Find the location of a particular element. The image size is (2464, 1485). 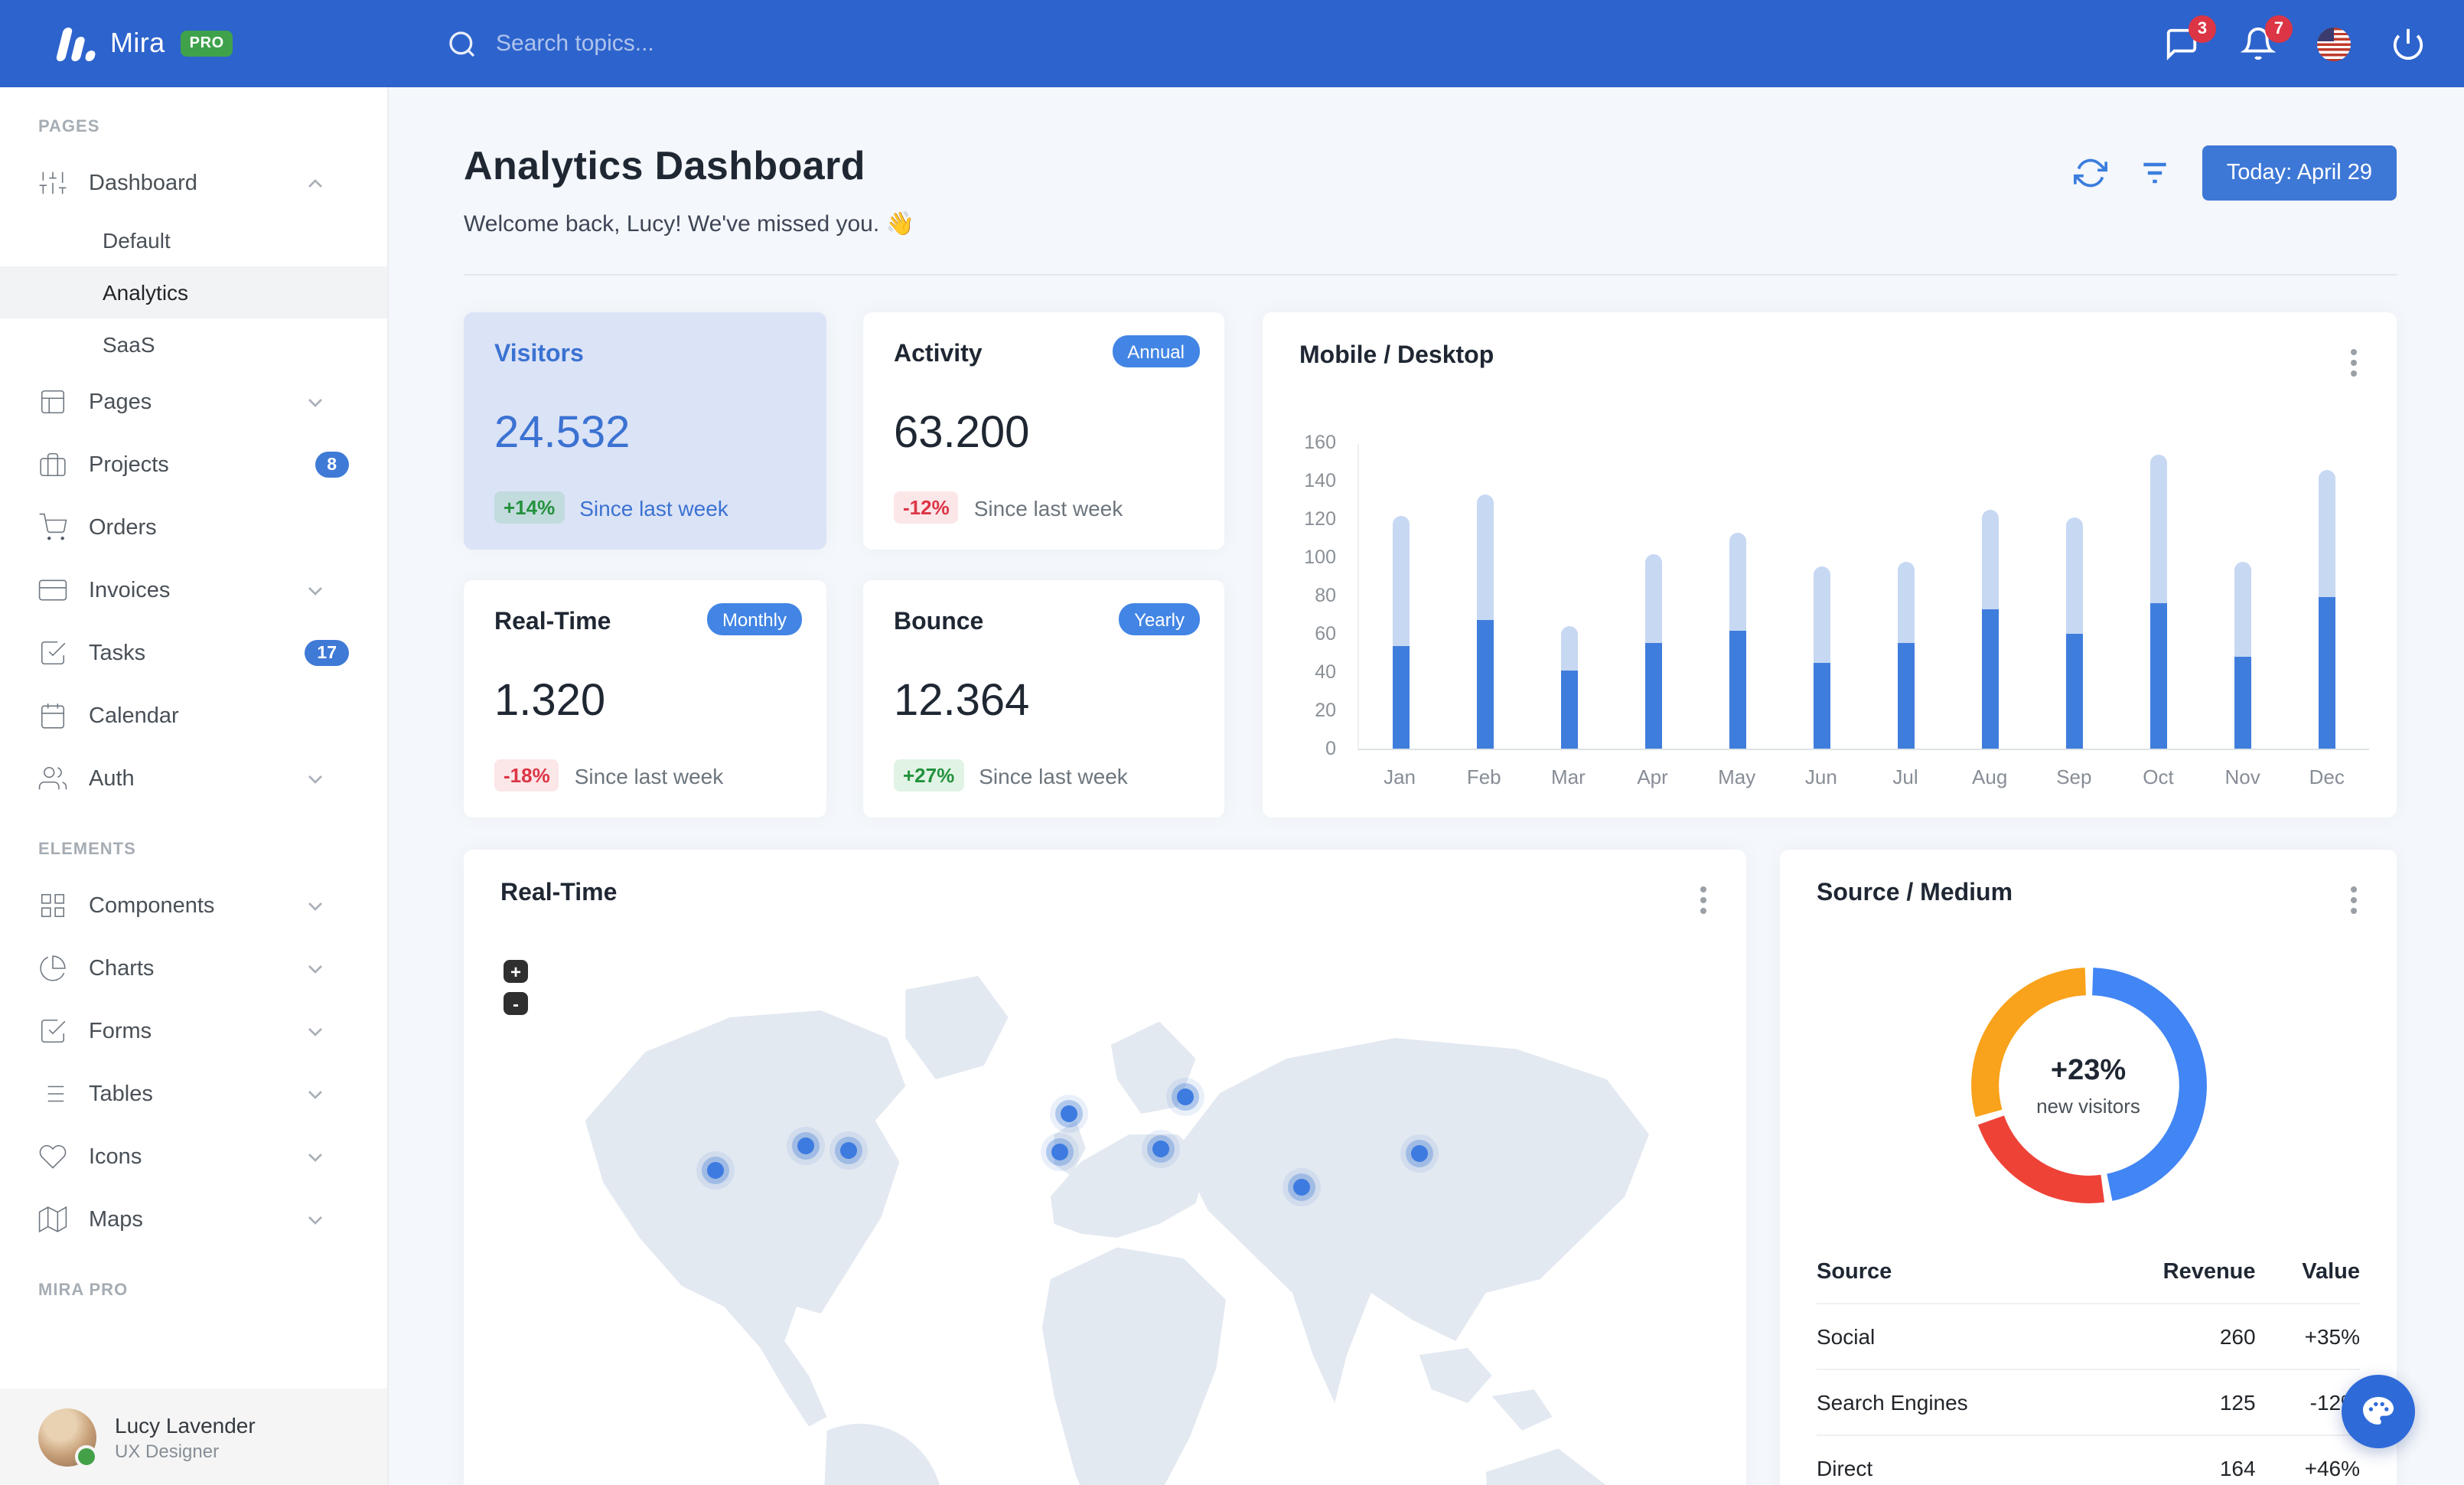

calendar-icon is located at coordinates (53, 716).